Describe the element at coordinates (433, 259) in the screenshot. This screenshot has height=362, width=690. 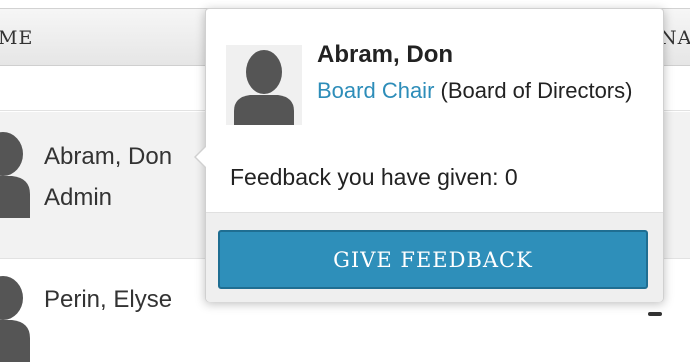
I see `give-feedback-button: GIVE FEEDBACK` at that location.